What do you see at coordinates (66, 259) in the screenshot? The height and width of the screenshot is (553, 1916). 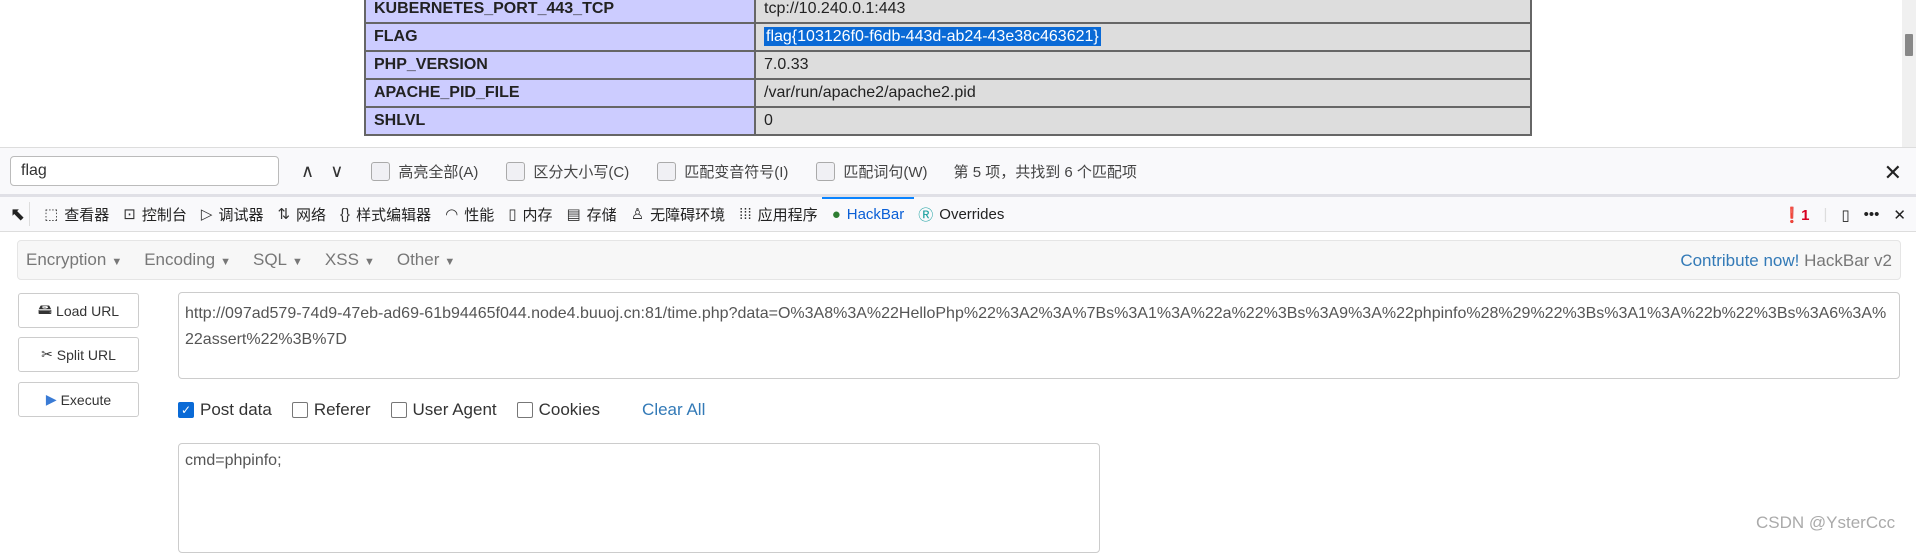 I see `menu-label: Encryption` at bounding box center [66, 259].